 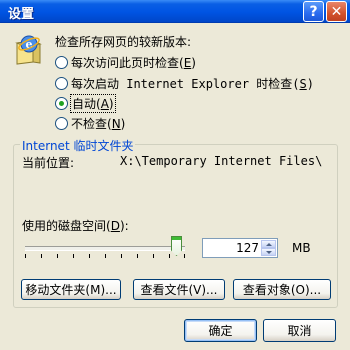 I want to click on disk-space-slider-ticks, so click(x=105, y=256).